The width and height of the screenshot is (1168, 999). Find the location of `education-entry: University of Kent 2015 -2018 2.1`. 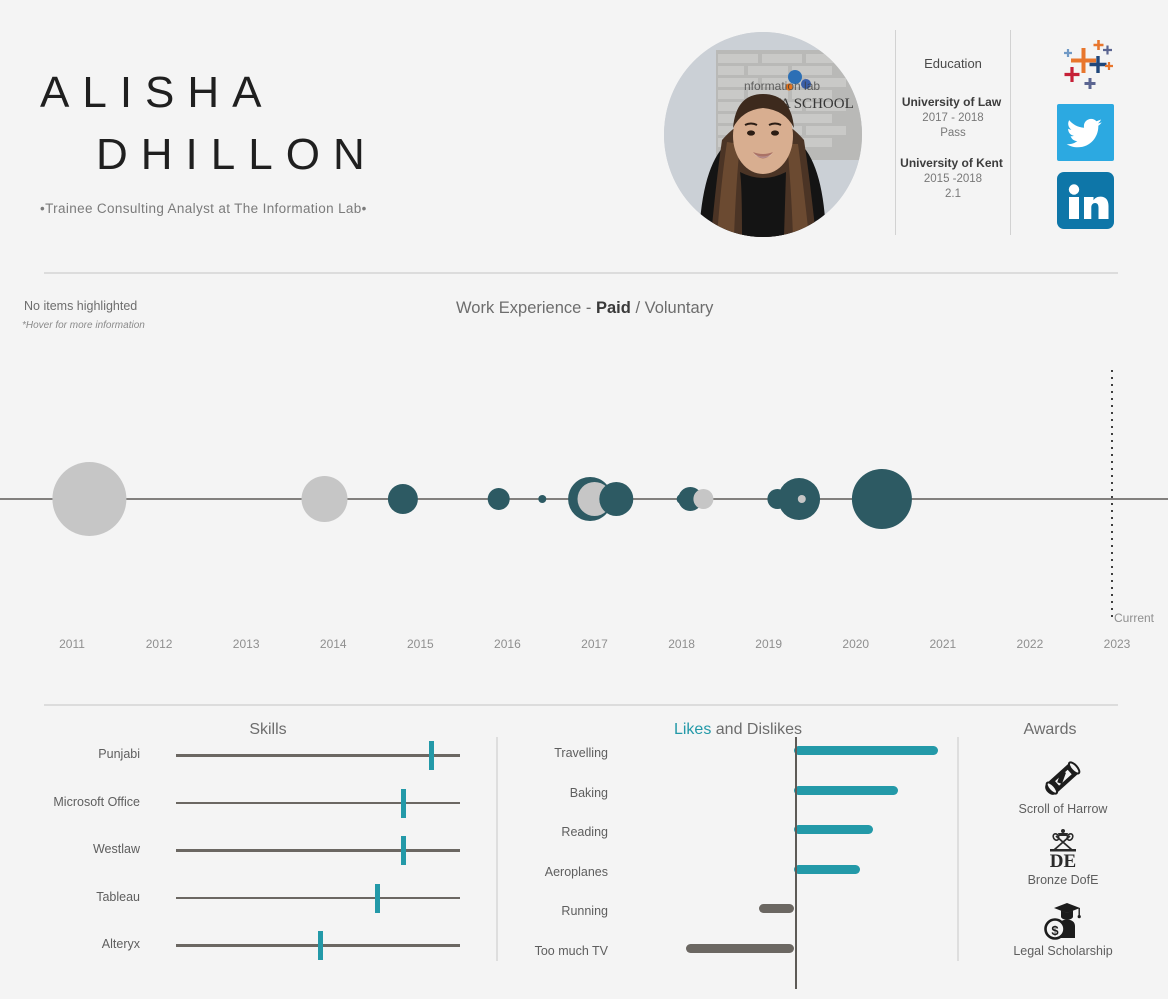

education-entry: University of Kent 2015 -2018 2.1 is located at coordinates (953, 178).